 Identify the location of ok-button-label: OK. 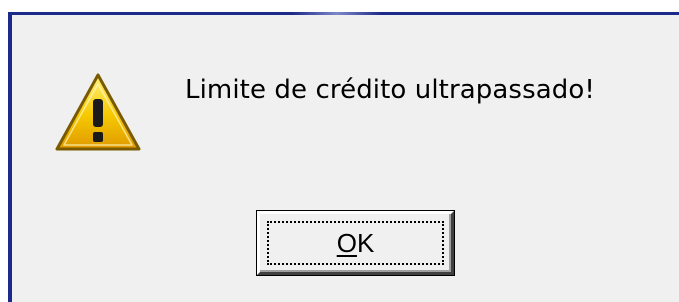
(355, 243).